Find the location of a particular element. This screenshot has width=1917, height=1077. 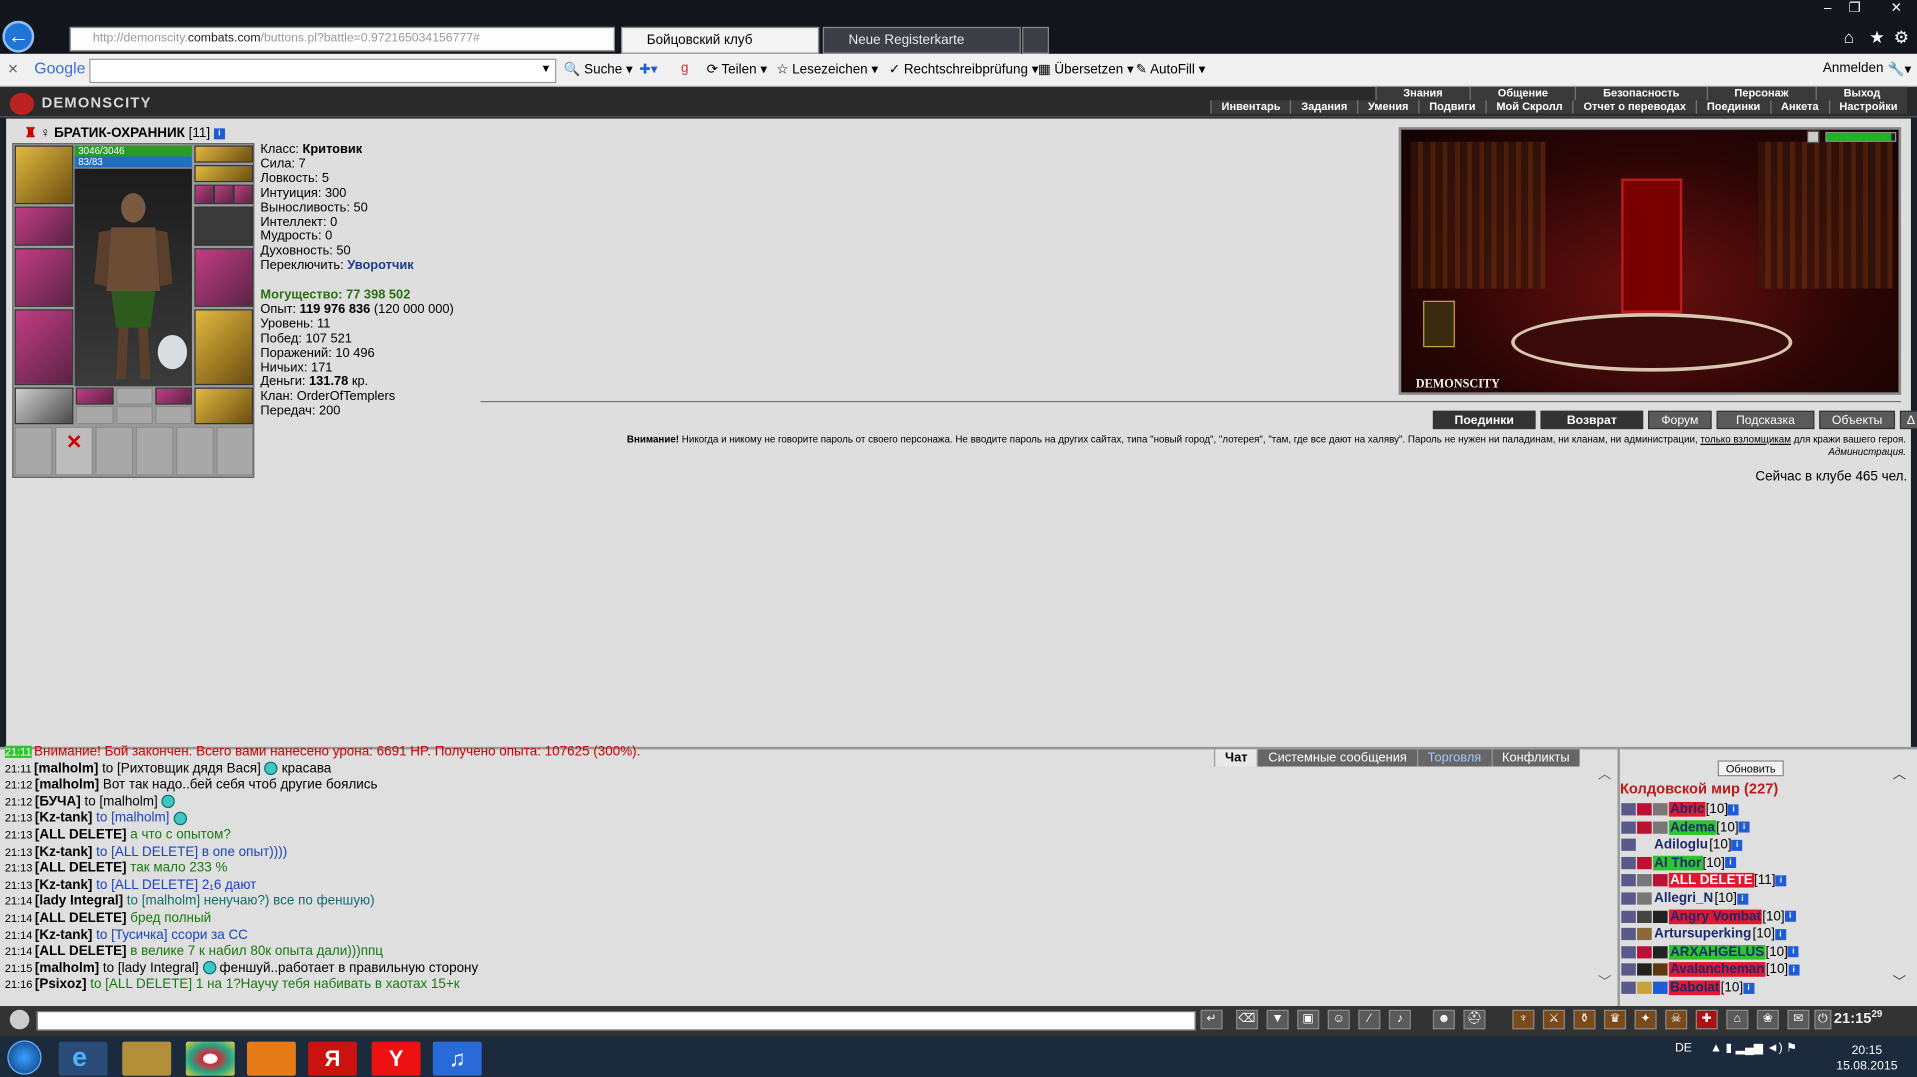

chat-nick: [БУЧА] is located at coordinates (58, 801).